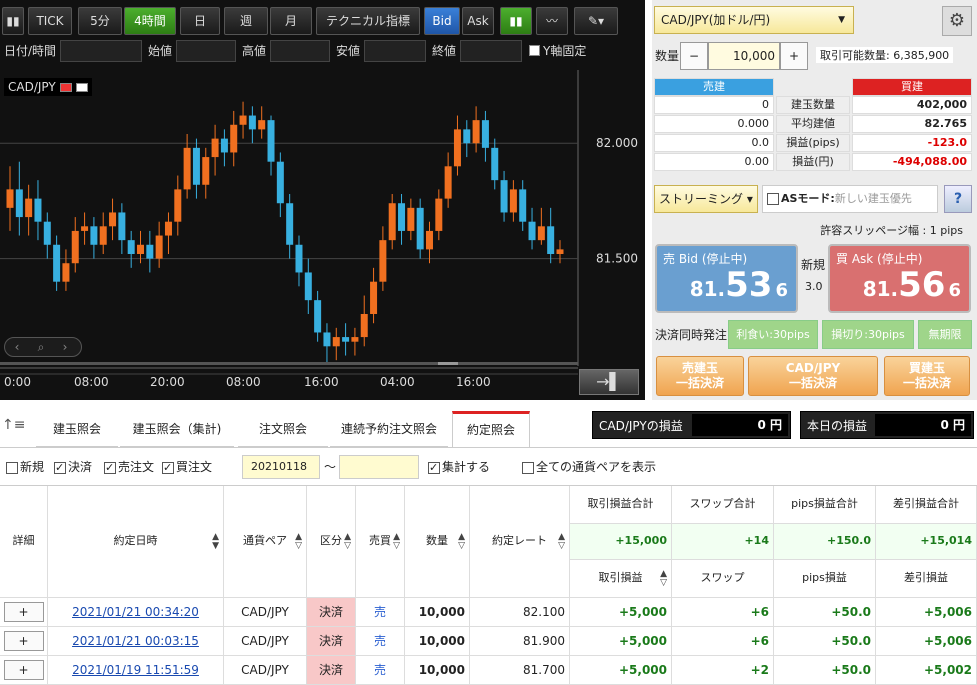 The image size is (977, 685). What do you see at coordinates (379, 467) in the screenshot?
I see `date-to-input` at bounding box center [379, 467].